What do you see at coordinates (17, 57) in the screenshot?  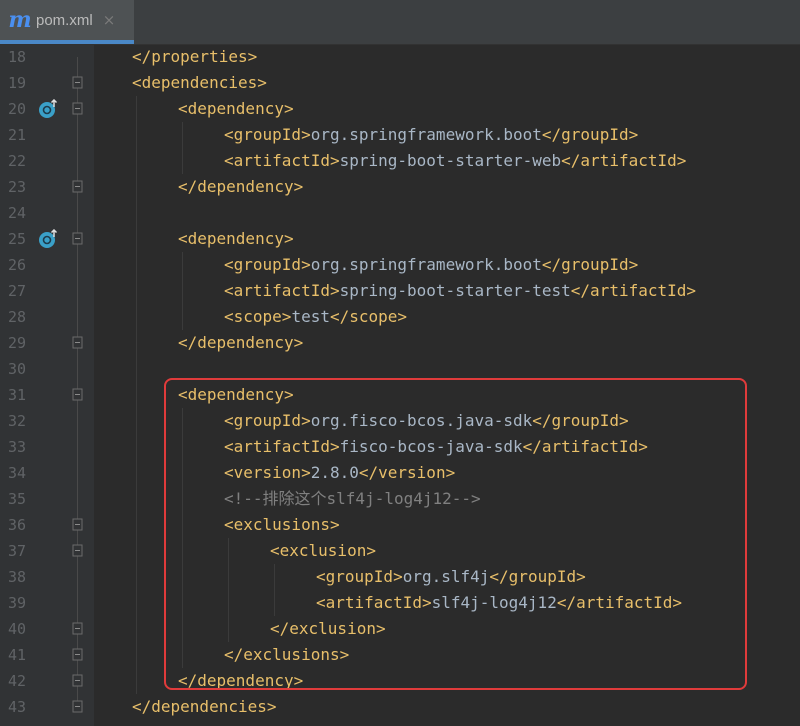 I see `line-number: 18` at bounding box center [17, 57].